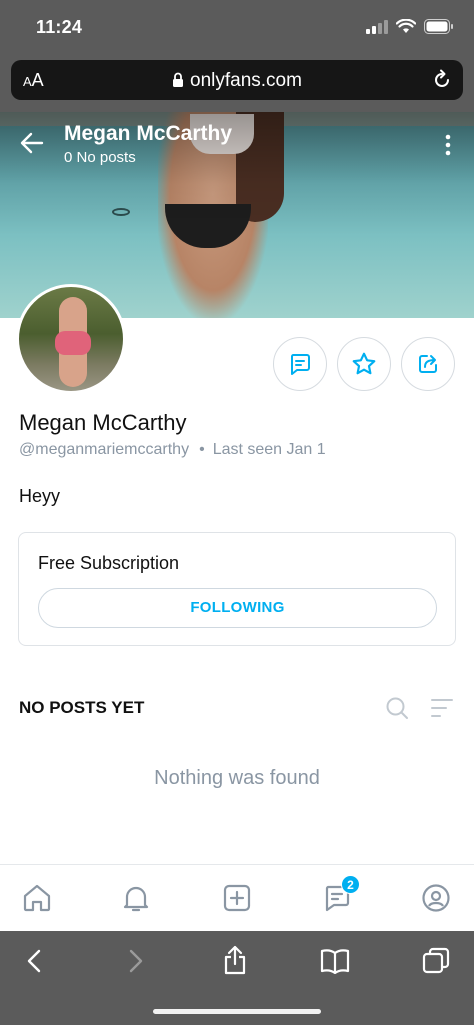 This screenshot has height=1025, width=474. Describe the element at coordinates (34, 961) in the screenshot. I see `browser-back-icon` at that location.